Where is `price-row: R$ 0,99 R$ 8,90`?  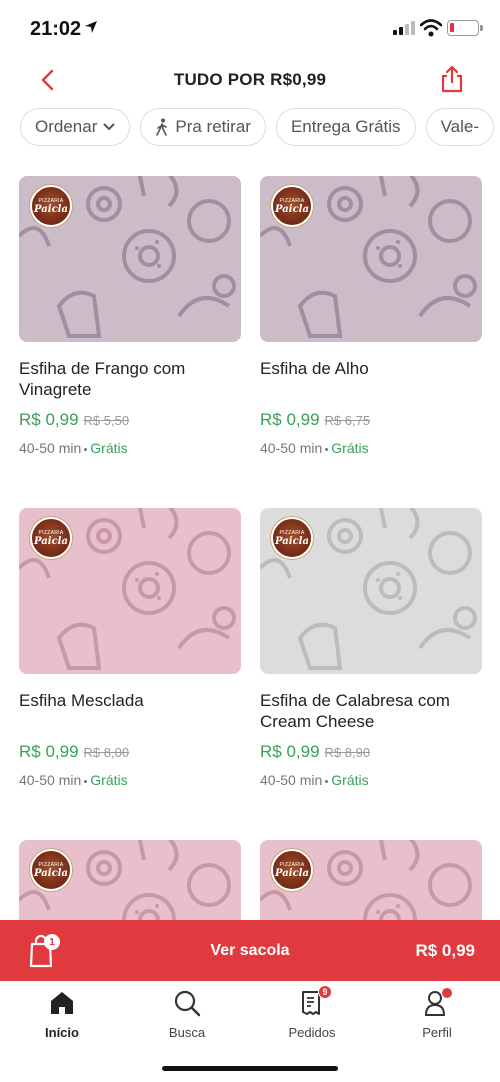
price-row: R$ 0,99 R$ 8,90 is located at coordinates (371, 752).